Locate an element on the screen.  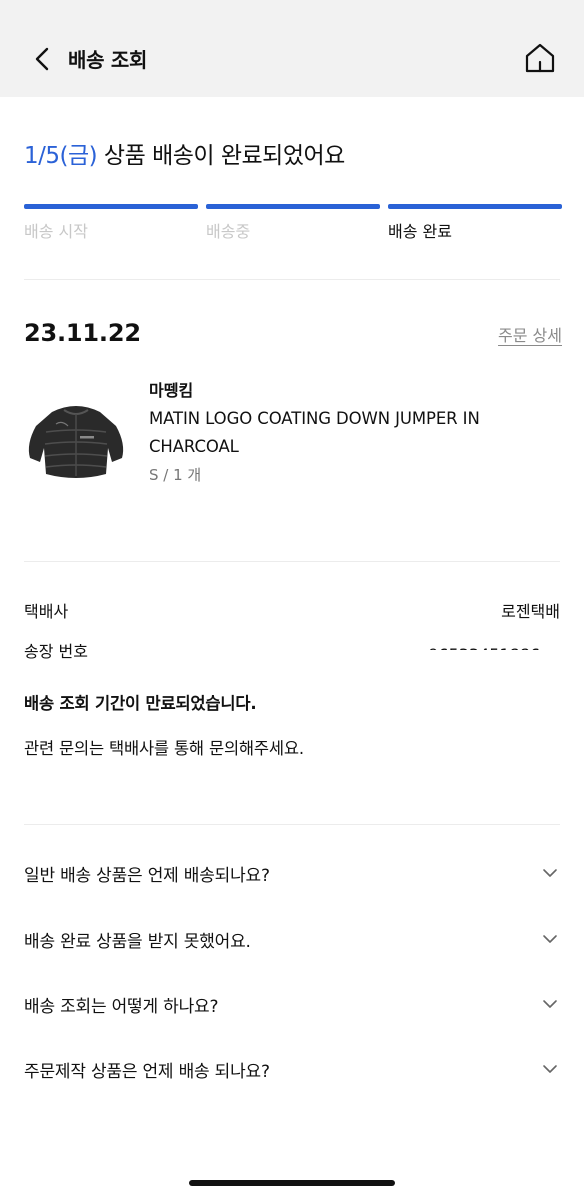
step-in-transit: 배송중 is located at coordinates (228, 231).